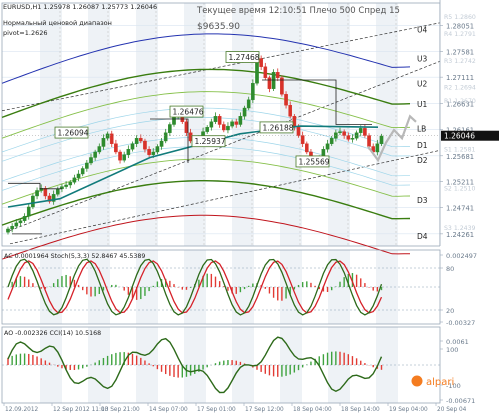  What do you see at coordinates (460, 61) in the screenshot?
I see `pivot-level-label: R3 1.2742` at bounding box center [460, 61].